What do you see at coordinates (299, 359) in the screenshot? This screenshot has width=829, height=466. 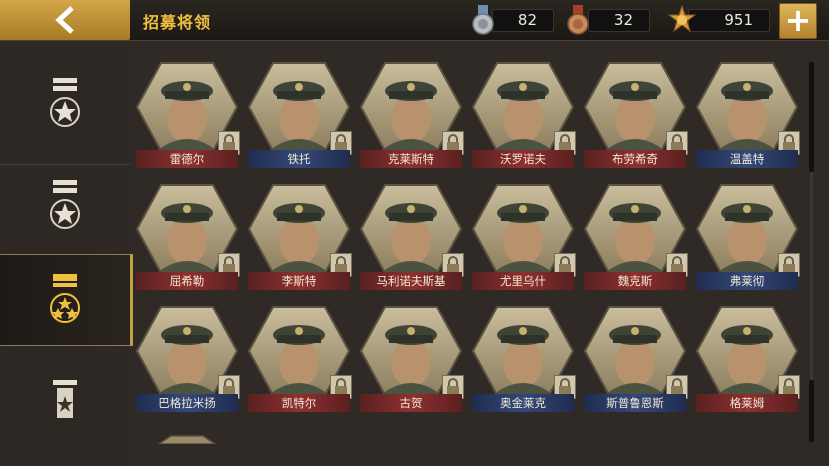 I see `general-card: 凯特尔` at bounding box center [299, 359].